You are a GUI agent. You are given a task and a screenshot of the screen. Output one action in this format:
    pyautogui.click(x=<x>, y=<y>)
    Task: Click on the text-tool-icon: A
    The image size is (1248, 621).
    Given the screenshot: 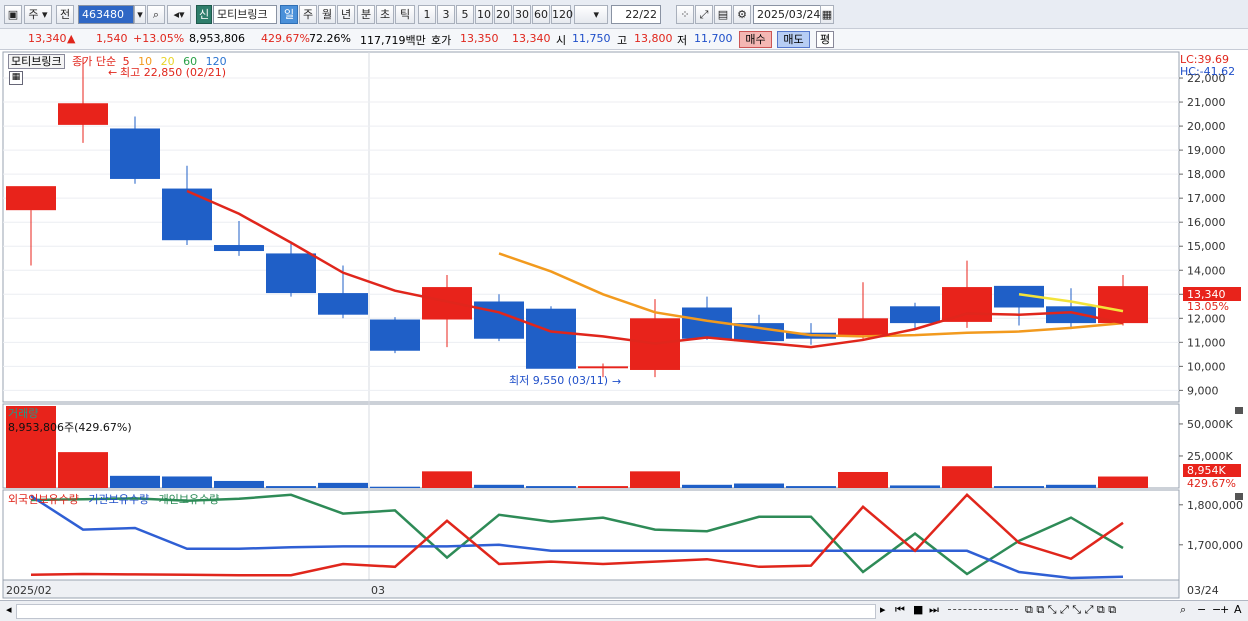 What is the action you would take?
    pyautogui.click(x=1238, y=609)
    